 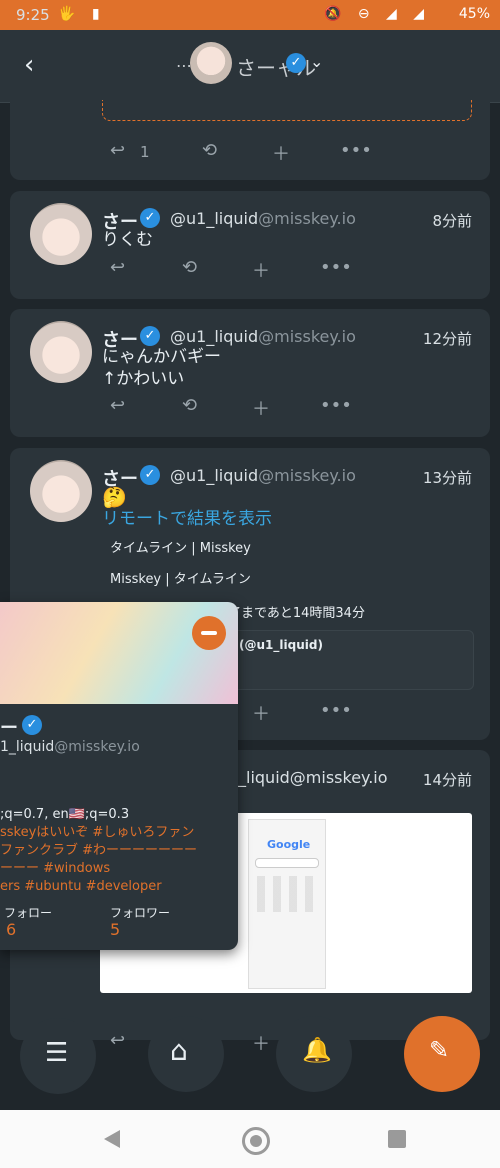 I want to click on post-time: 12分前, so click(x=447, y=338).